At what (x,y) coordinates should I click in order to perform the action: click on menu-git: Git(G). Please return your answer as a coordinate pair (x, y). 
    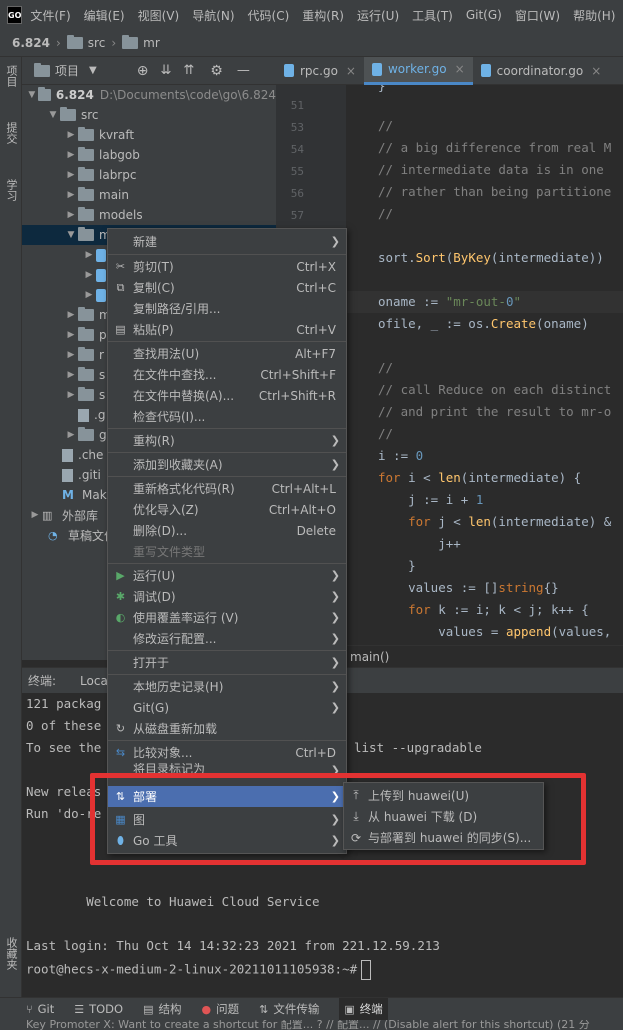
    Looking at the image, I should click on (484, 15).